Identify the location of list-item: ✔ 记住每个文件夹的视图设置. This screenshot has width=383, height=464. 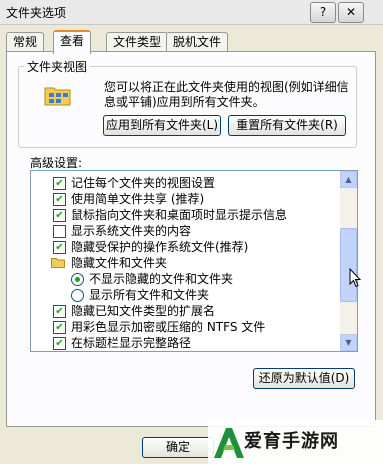
(184, 183).